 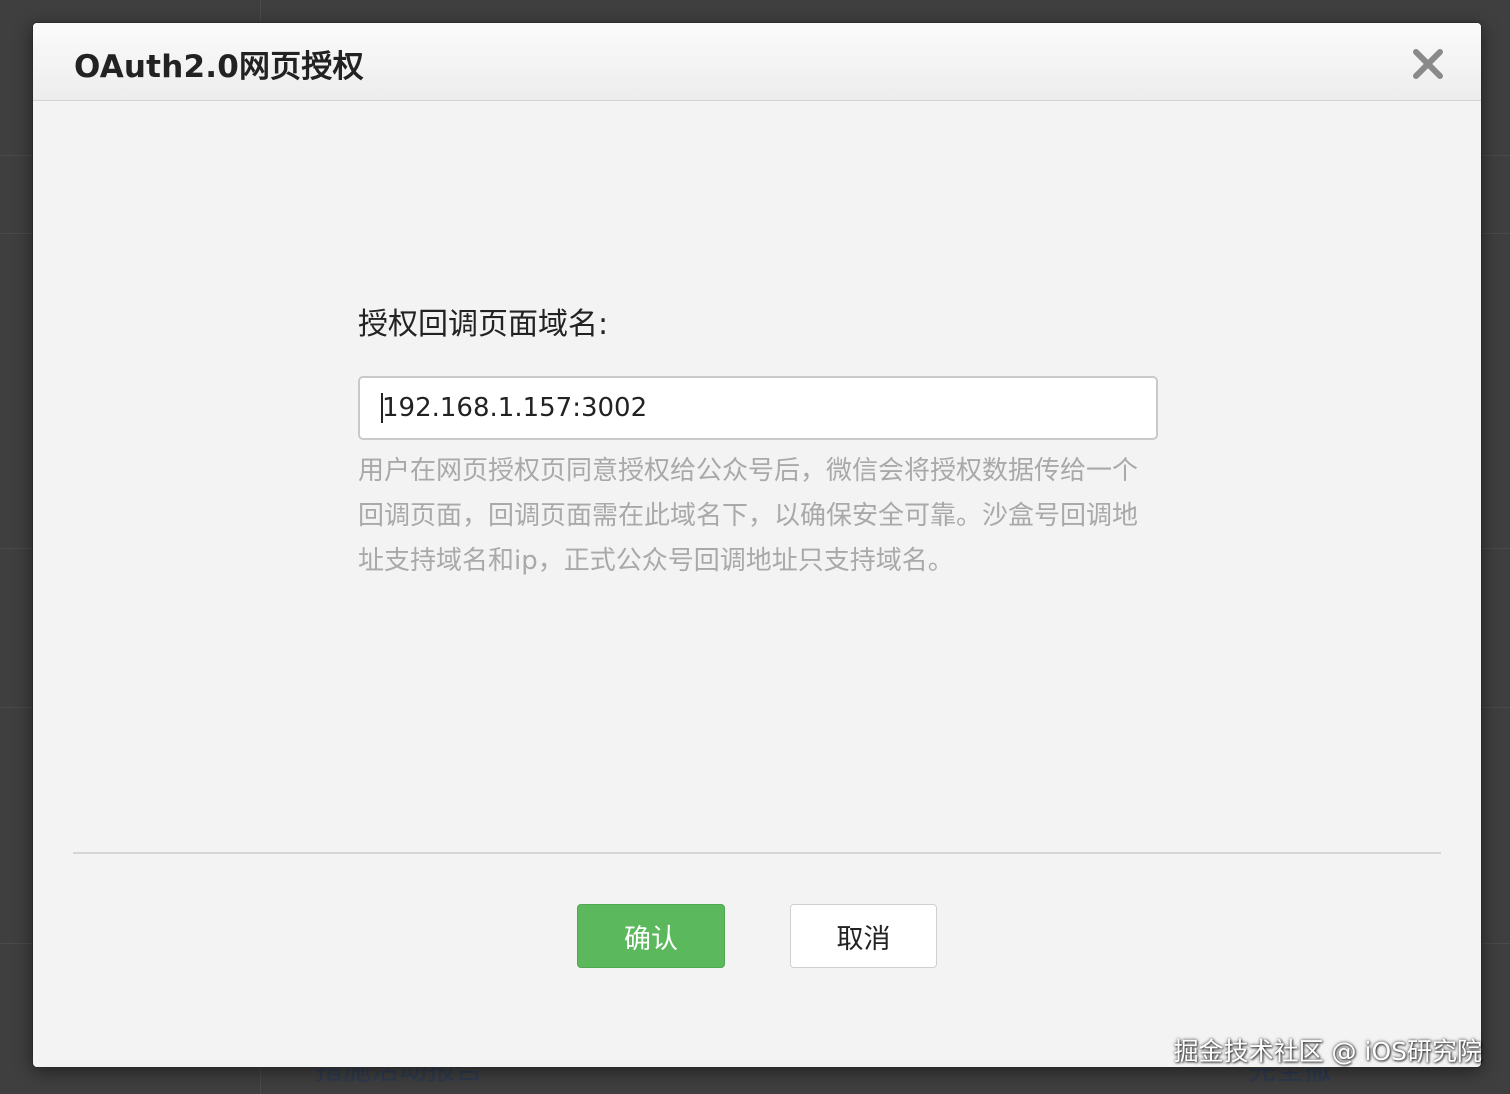 I want to click on footer-divider, so click(x=757, y=853).